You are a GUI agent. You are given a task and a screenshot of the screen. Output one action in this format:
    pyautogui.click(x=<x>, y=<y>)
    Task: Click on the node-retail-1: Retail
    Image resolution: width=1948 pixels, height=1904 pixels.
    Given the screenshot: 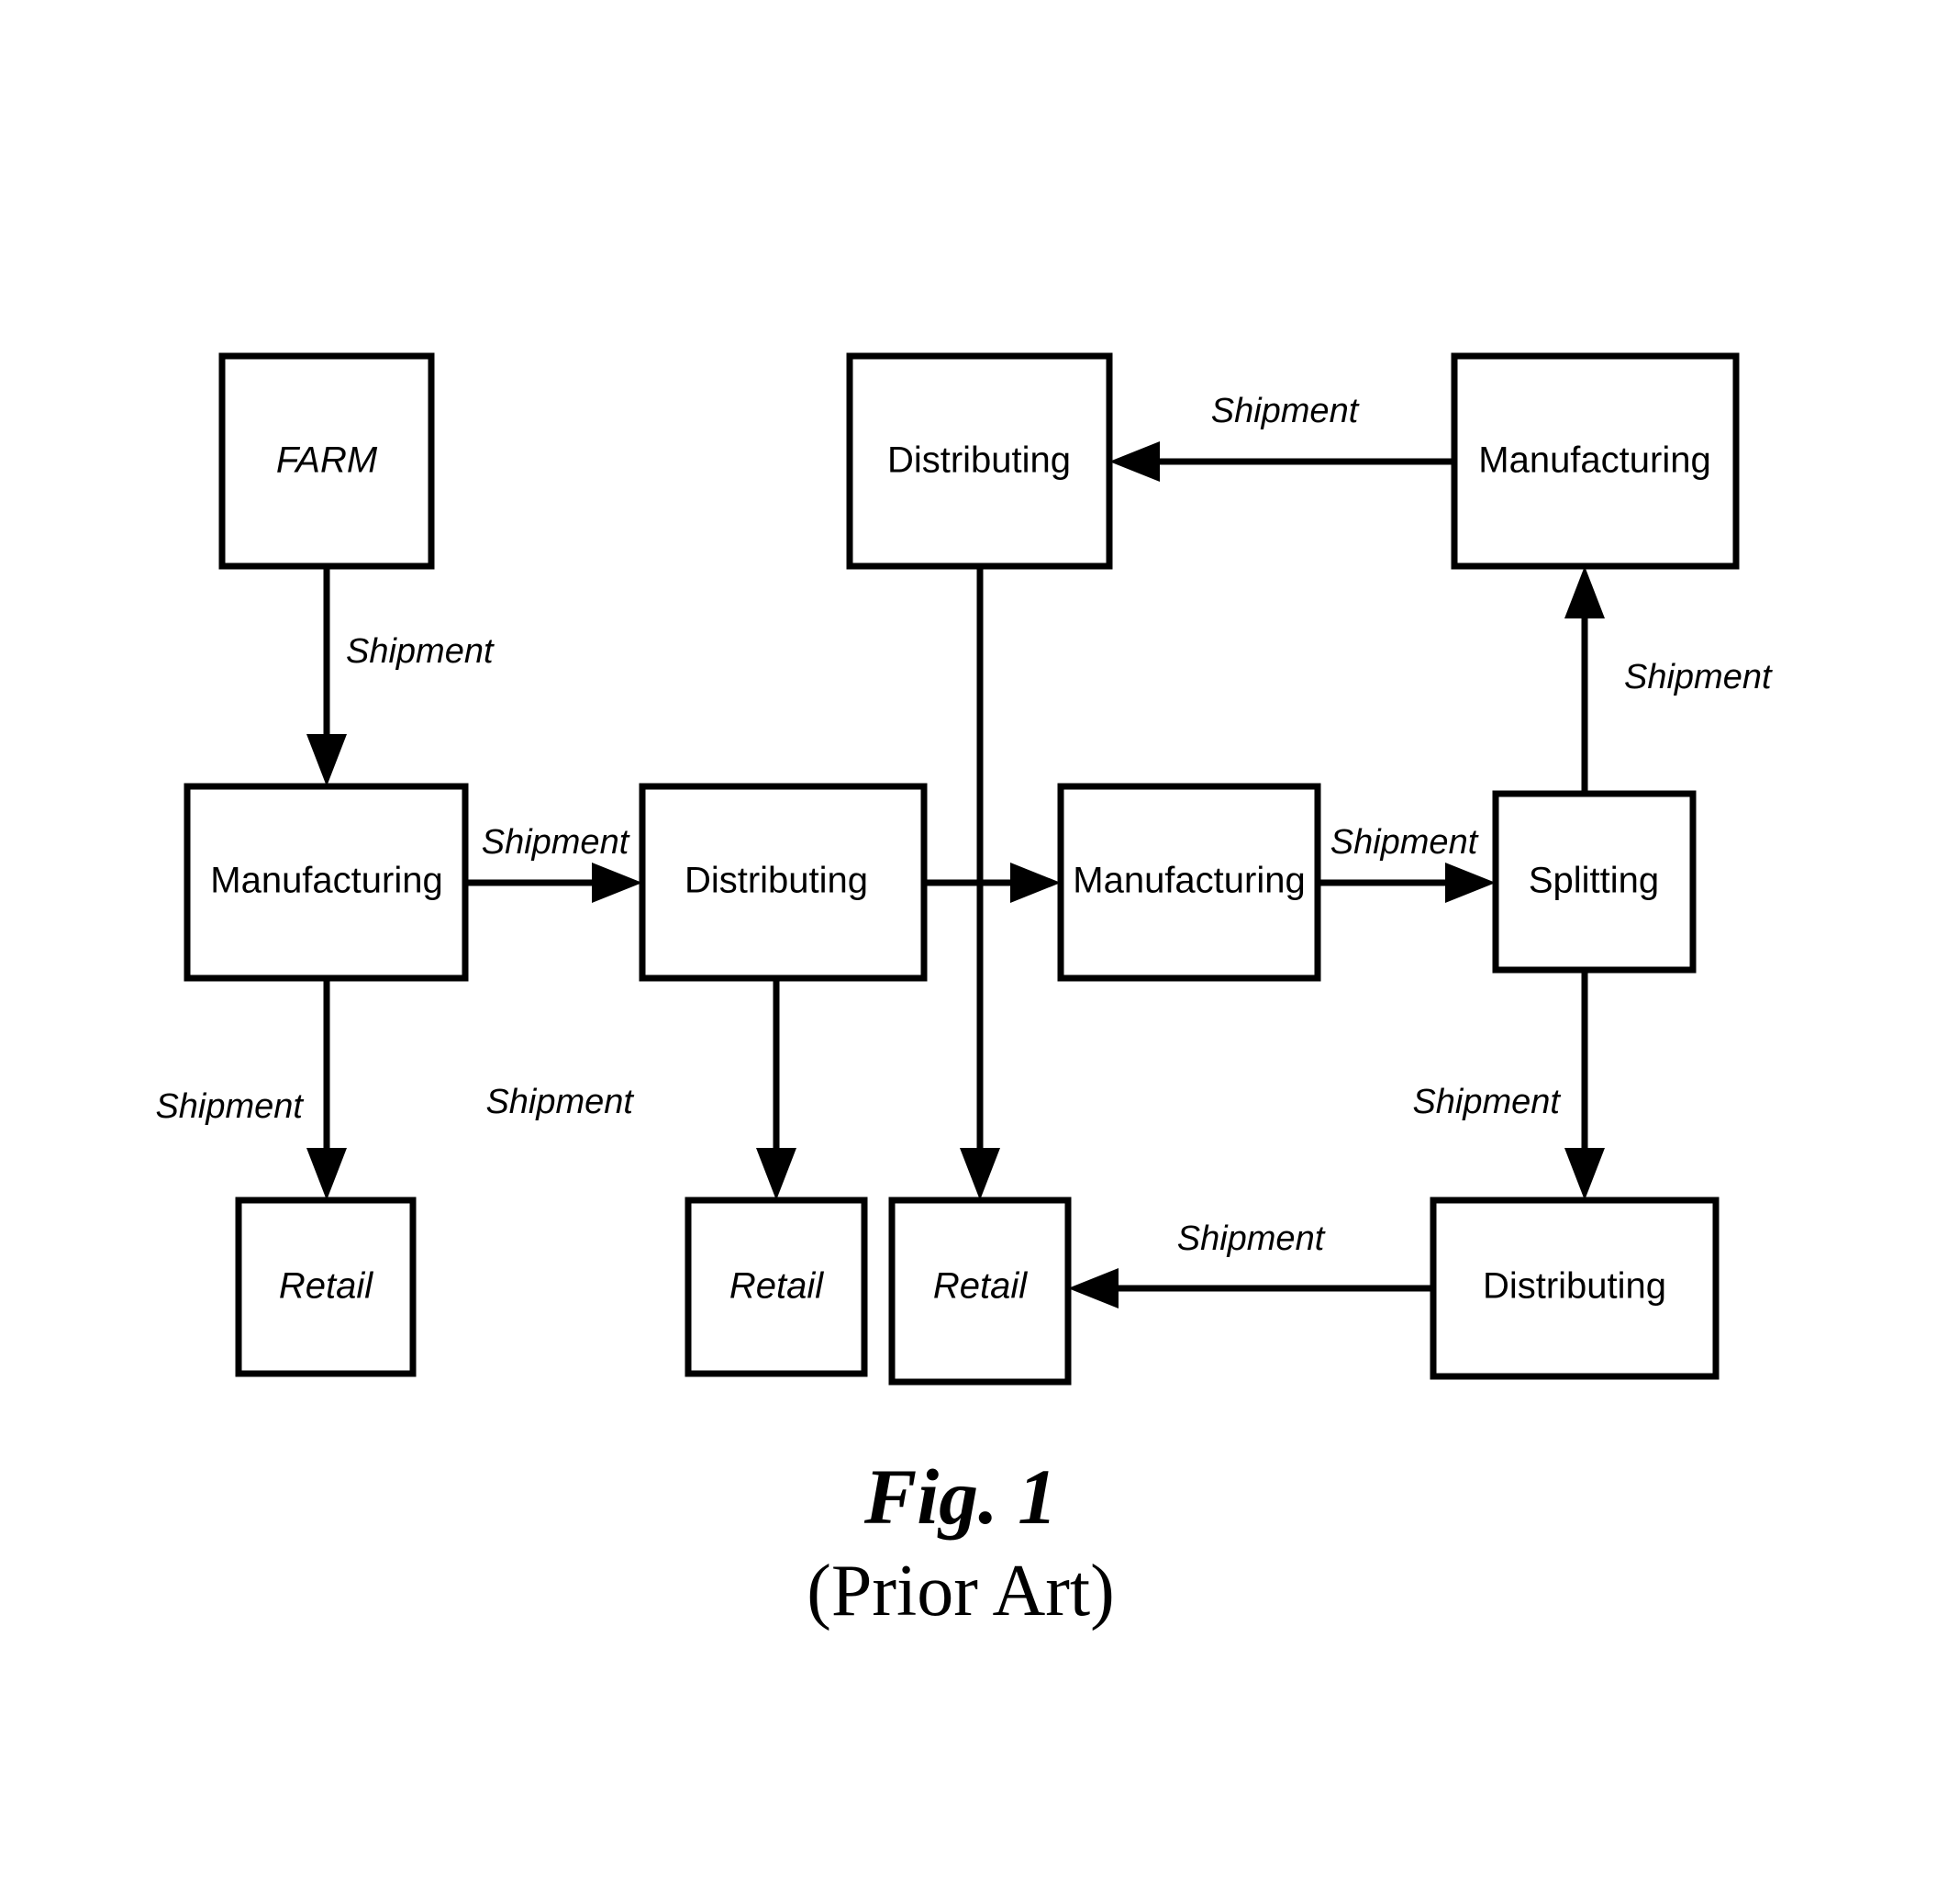 What is the action you would take?
    pyautogui.click(x=326, y=1287)
    